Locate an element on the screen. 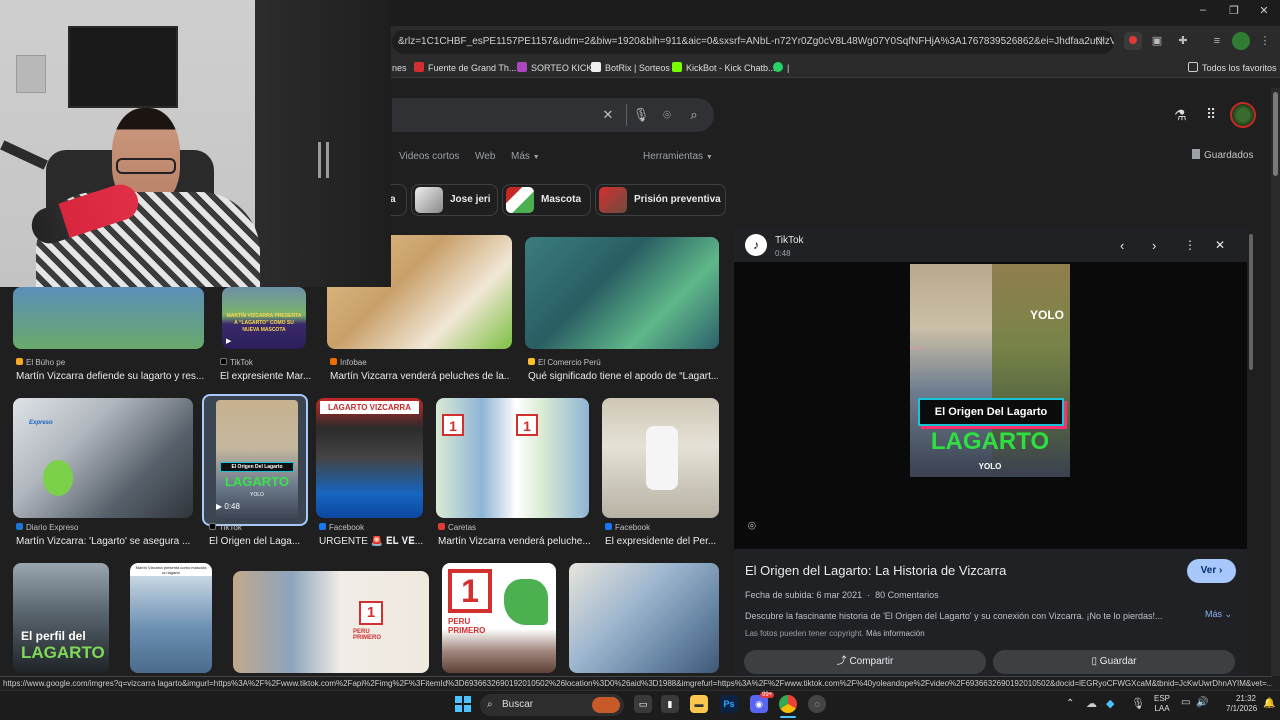  language-indicator: ESP LAA is located at coordinates (1162, 704).